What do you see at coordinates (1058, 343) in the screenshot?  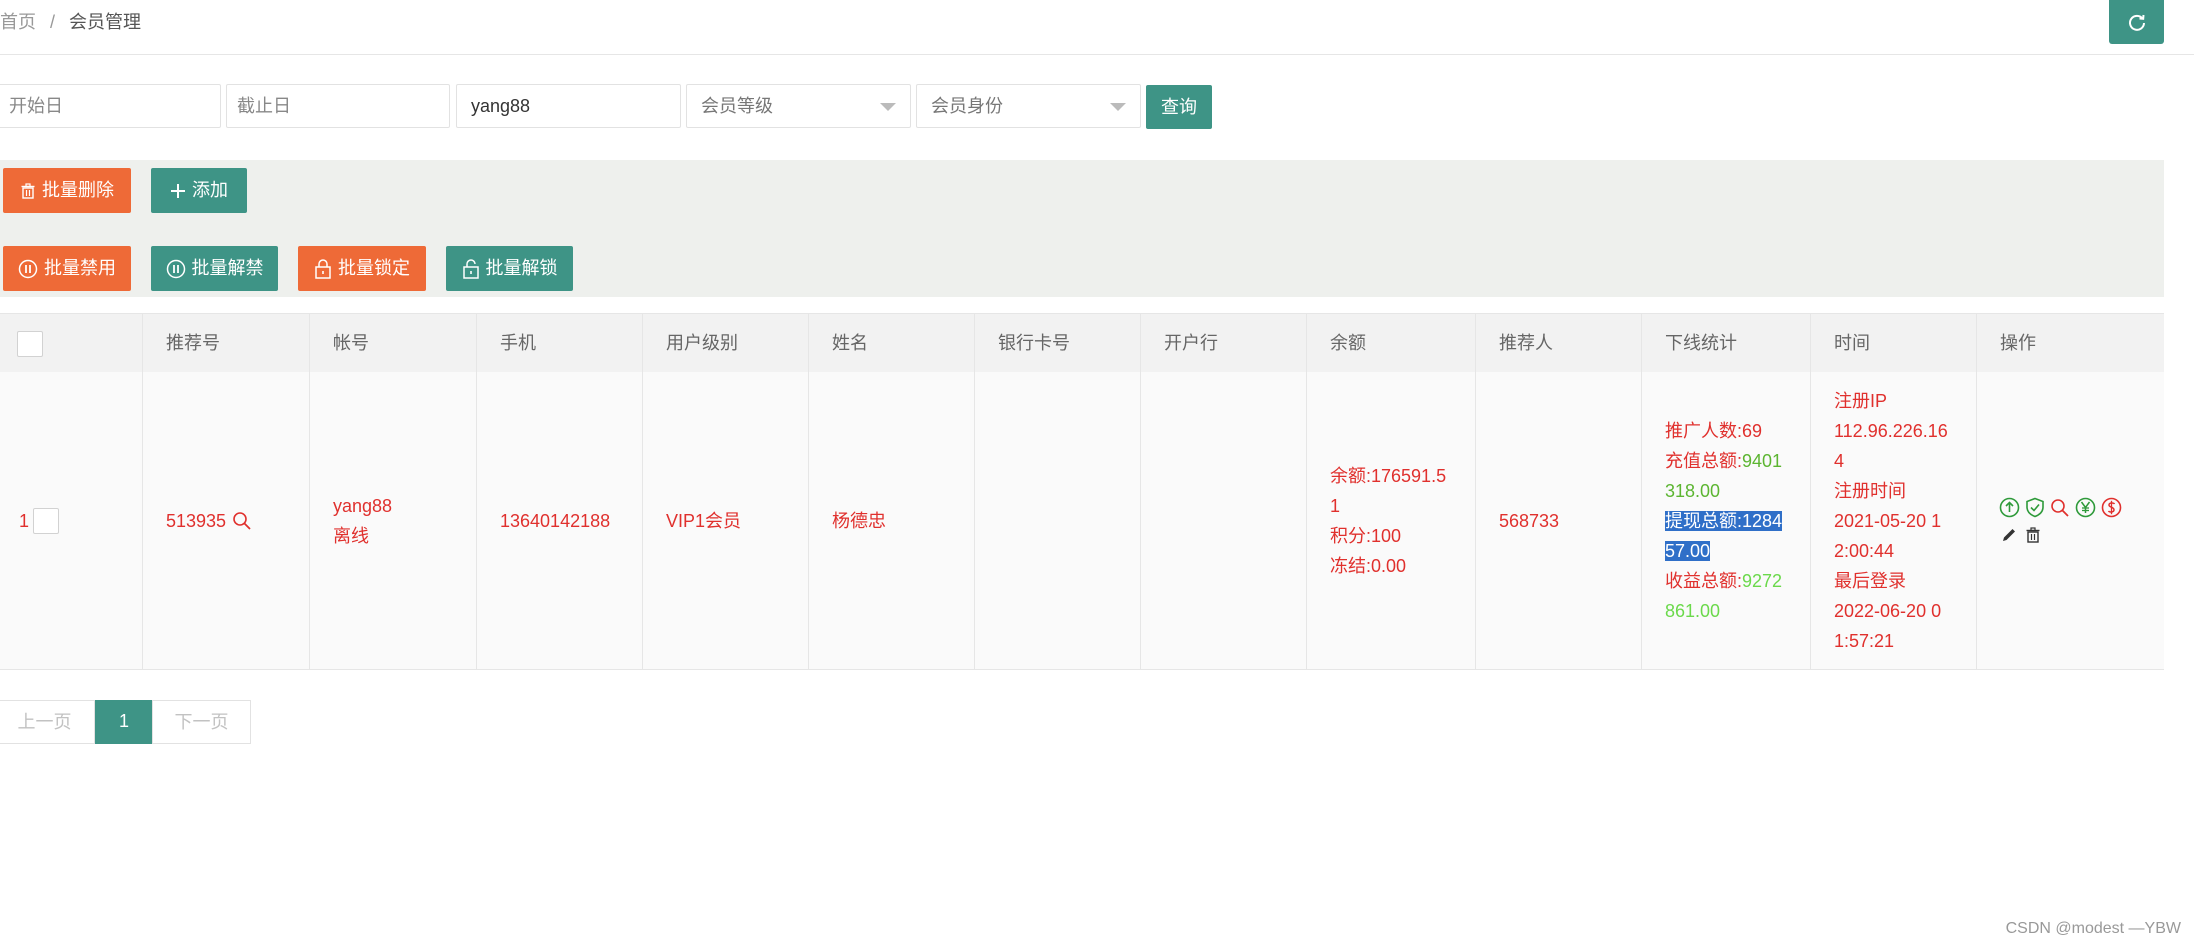 I see `column-header: 银行卡号` at bounding box center [1058, 343].